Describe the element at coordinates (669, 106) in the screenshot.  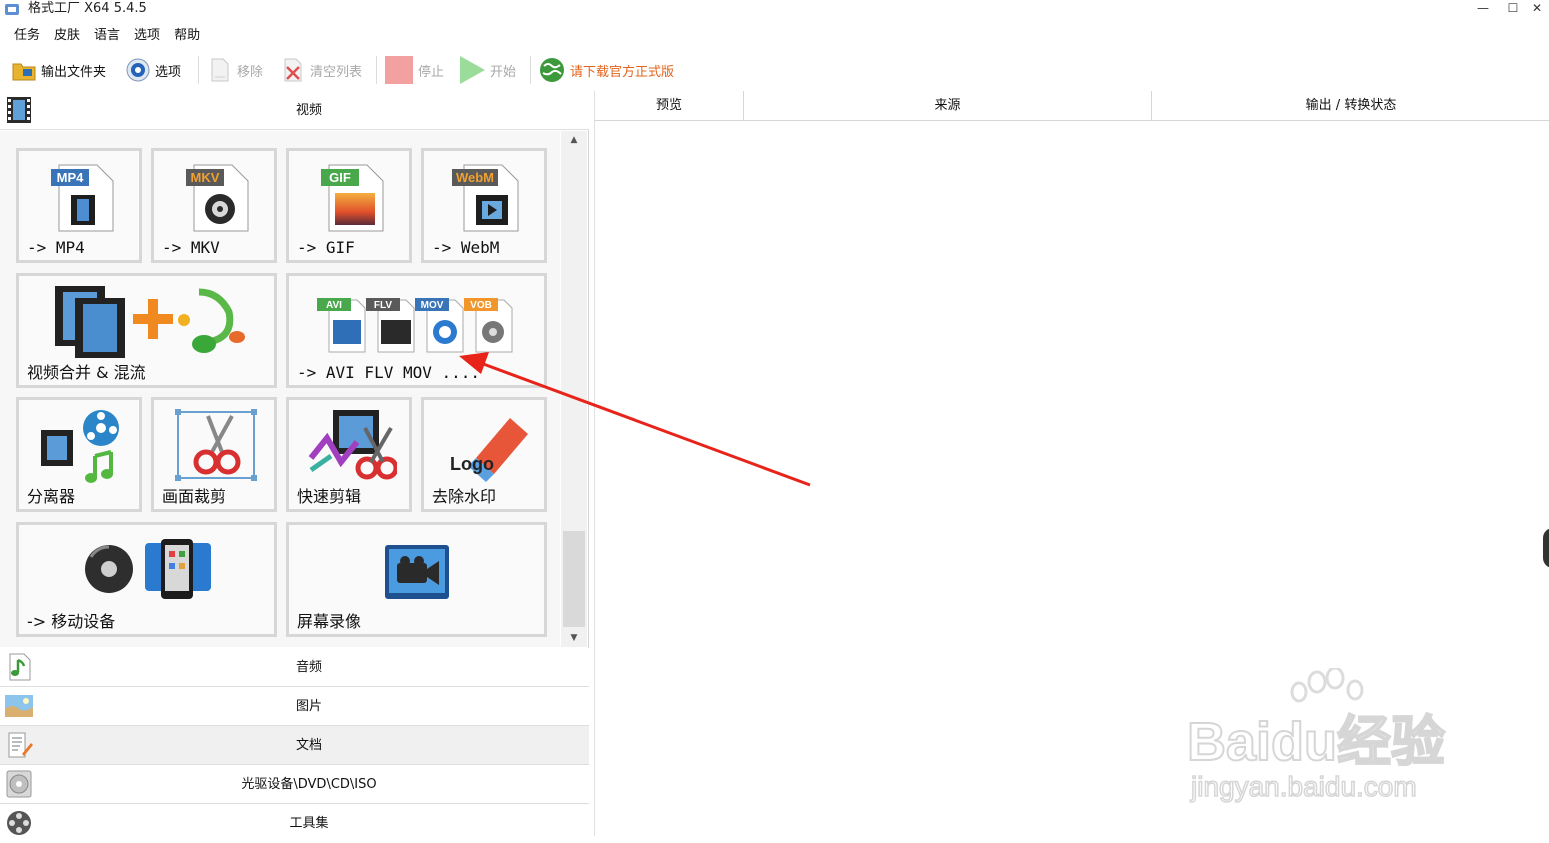
I see `column-preview: 预览` at that location.